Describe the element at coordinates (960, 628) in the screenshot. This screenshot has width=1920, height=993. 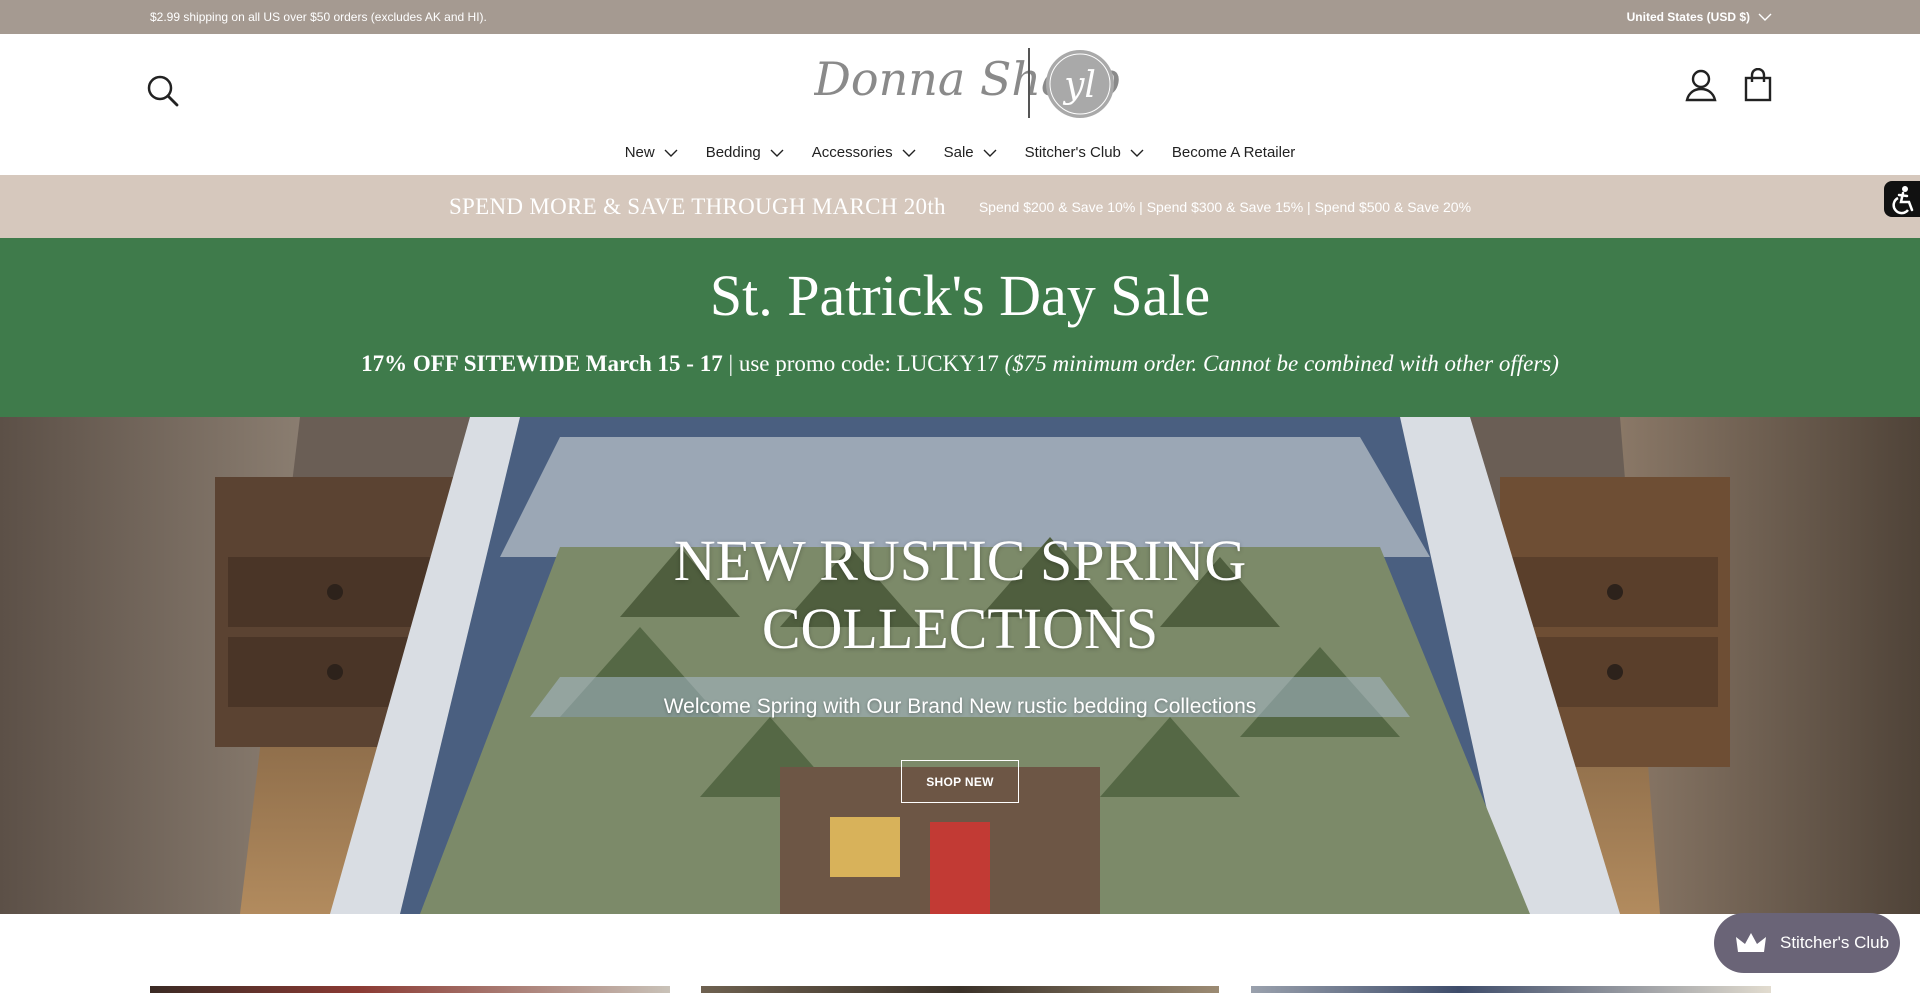
I see `hero-heading-line2: COLLECTIONS` at that location.